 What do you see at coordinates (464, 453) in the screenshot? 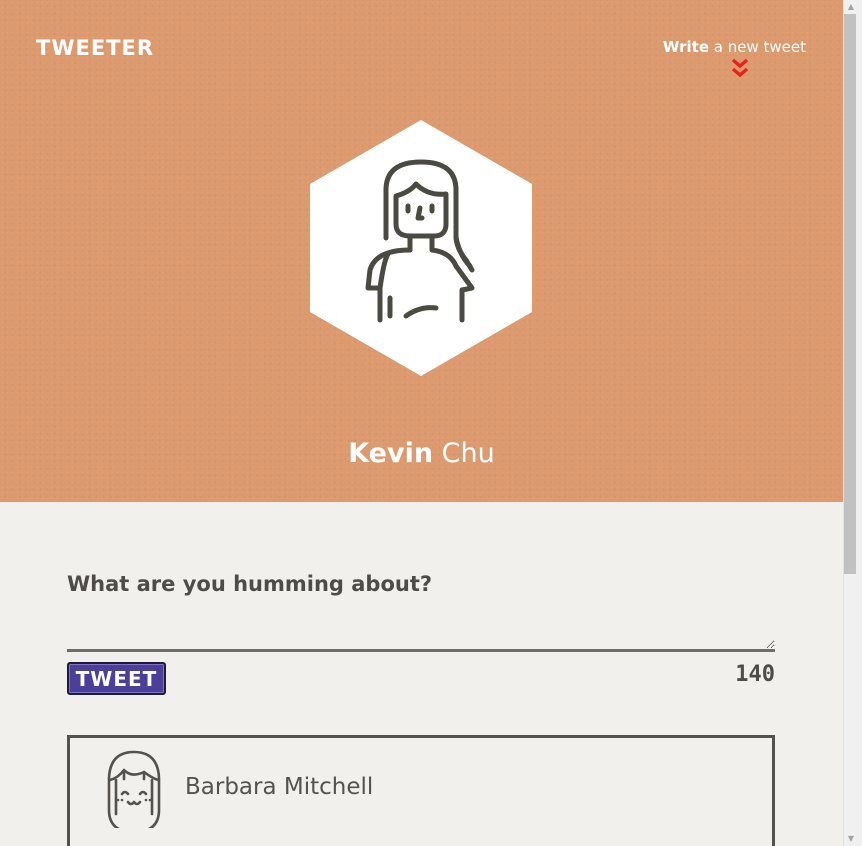
I see `profile-last-name: Chu` at bounding box center [464, 453].